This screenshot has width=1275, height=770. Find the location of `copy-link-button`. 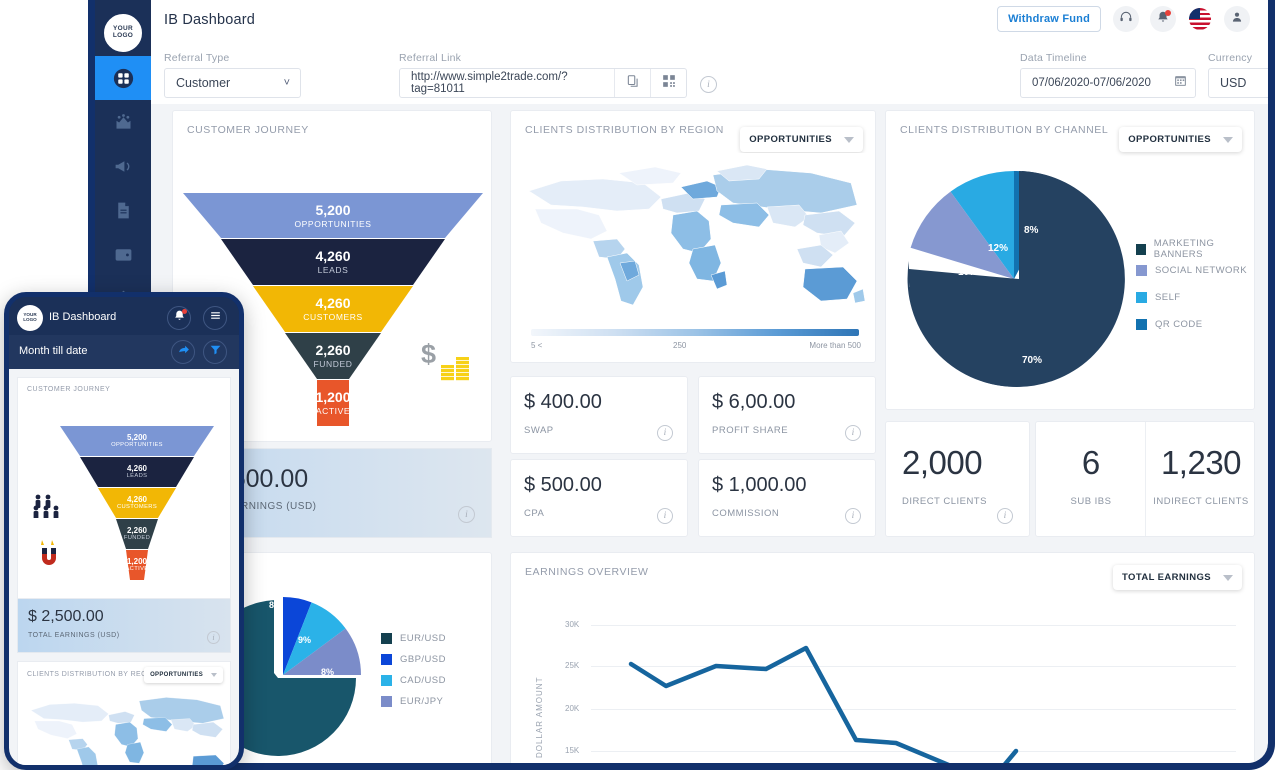

copy-link-button is located at coordinates (632, 83).